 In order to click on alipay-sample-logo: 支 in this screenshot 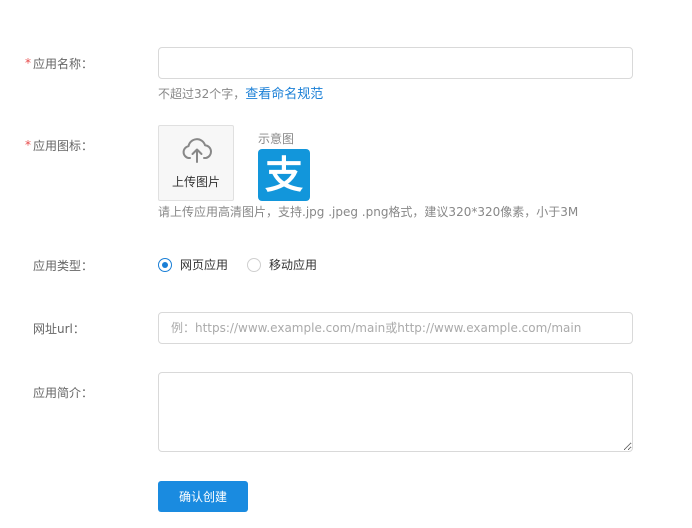, I will do `click(284, 175)`.